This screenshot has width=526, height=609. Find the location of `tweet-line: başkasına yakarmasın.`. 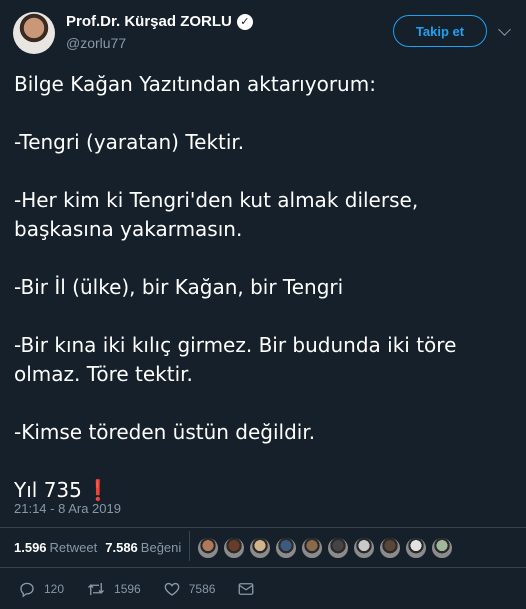

tweet-line: başkasına yakarmasın. is located at coordinates (128, 229).